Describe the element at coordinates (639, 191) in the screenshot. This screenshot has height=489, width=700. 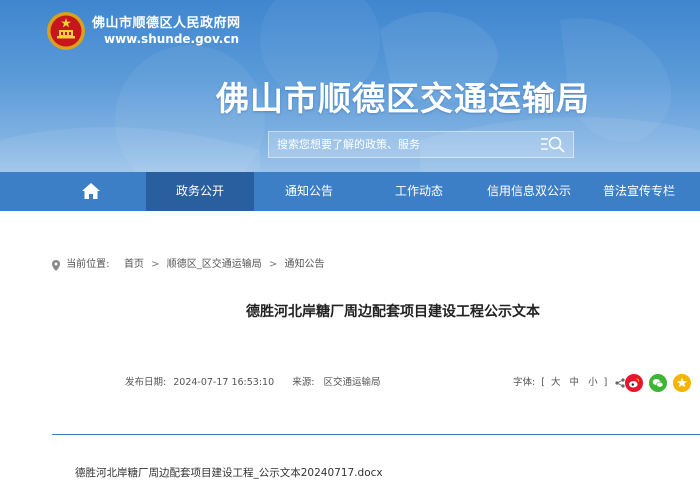
I see `nav-item-legal-publicity: 普法宣传专栏` at that location.